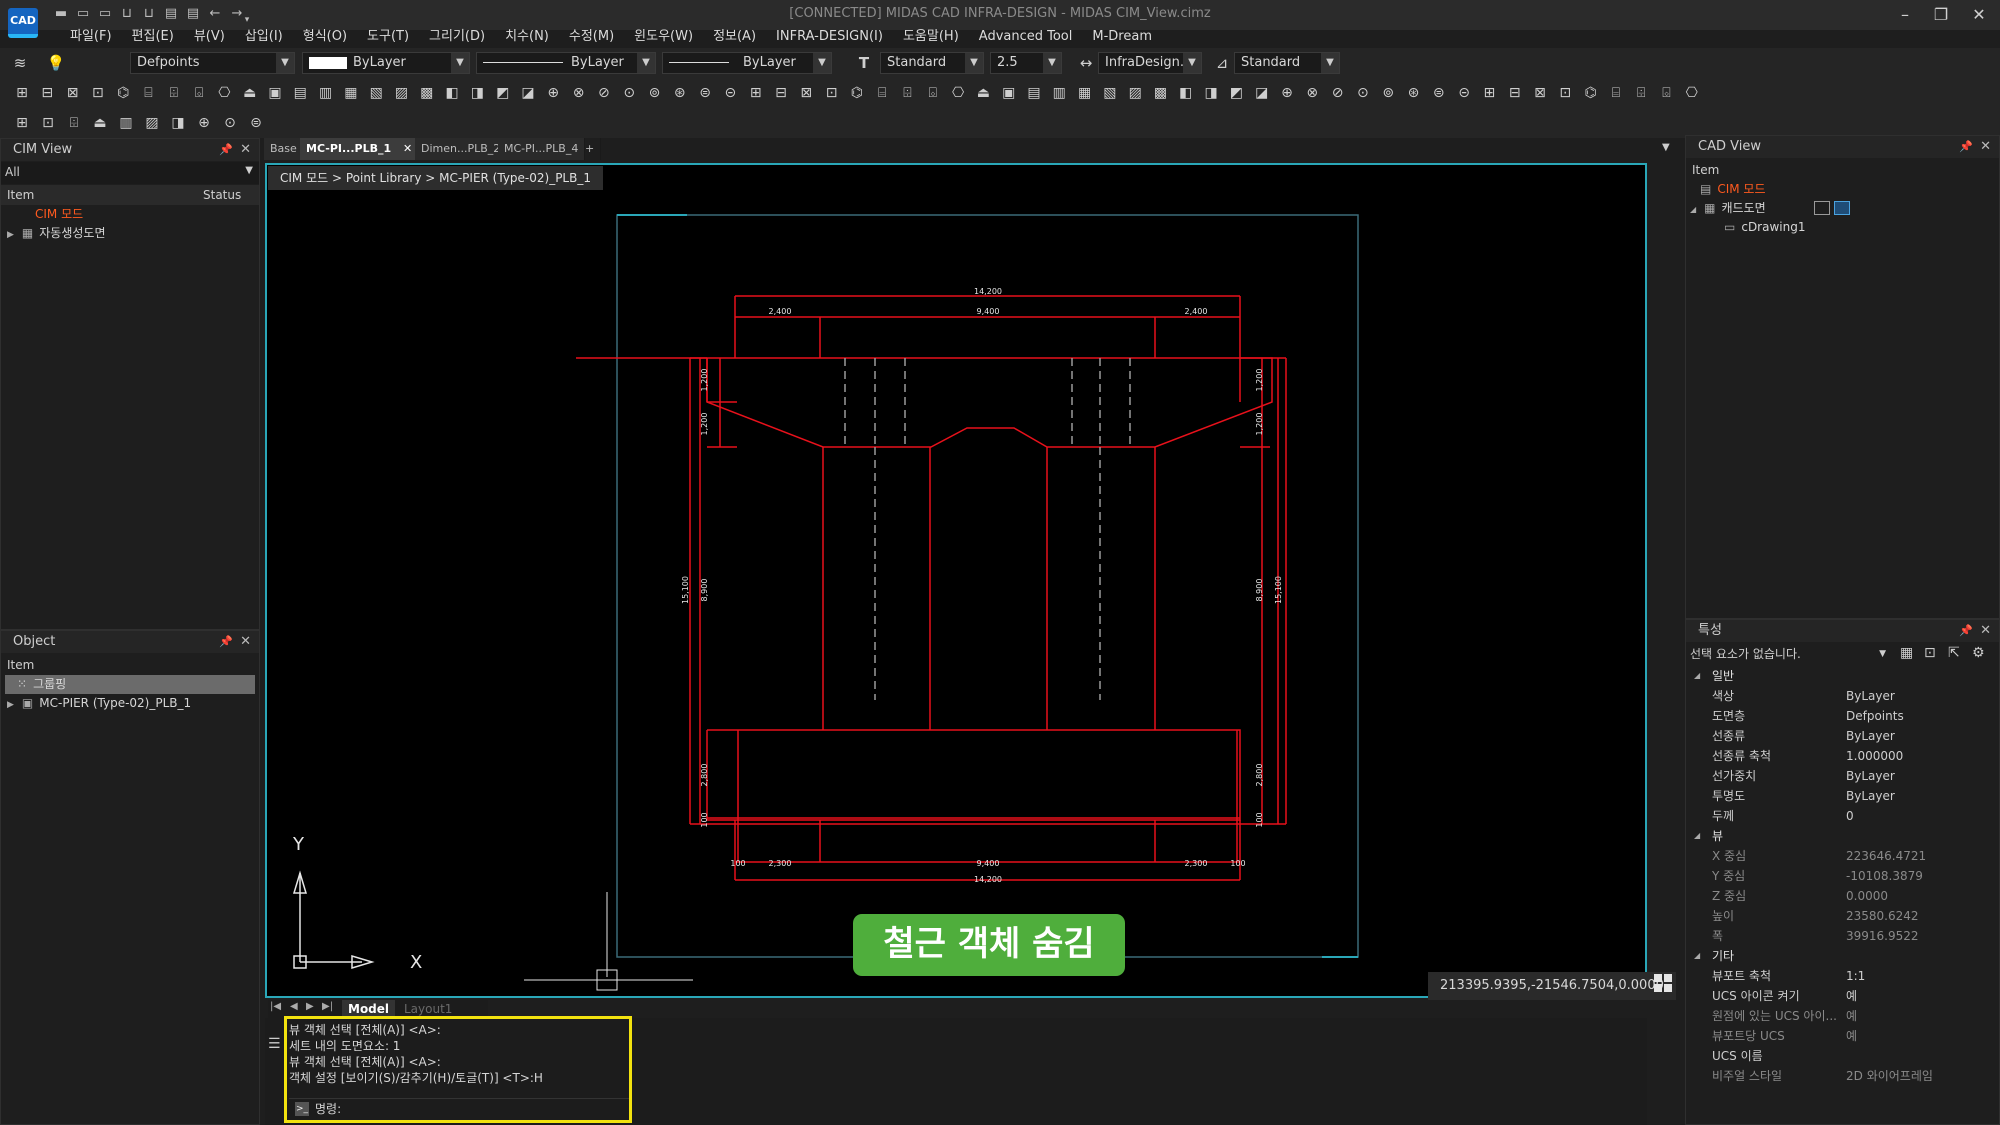 Image resolution: width=2000 pixels, height=1125 pixels. I want to click on text-style-icon: T, so click(864, 63).